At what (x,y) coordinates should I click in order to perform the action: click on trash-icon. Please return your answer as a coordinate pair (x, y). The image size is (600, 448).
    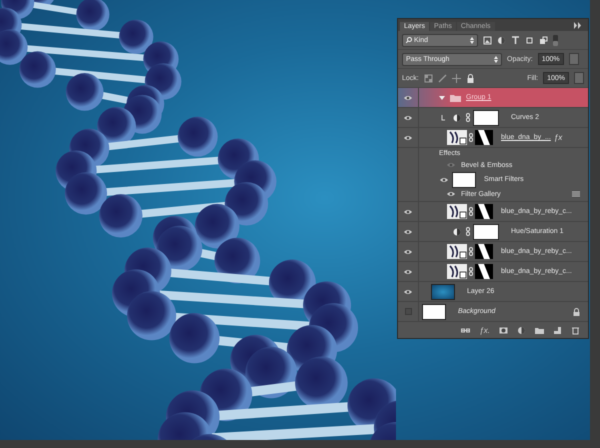
    Looking at the image, I should click on (575, 330).